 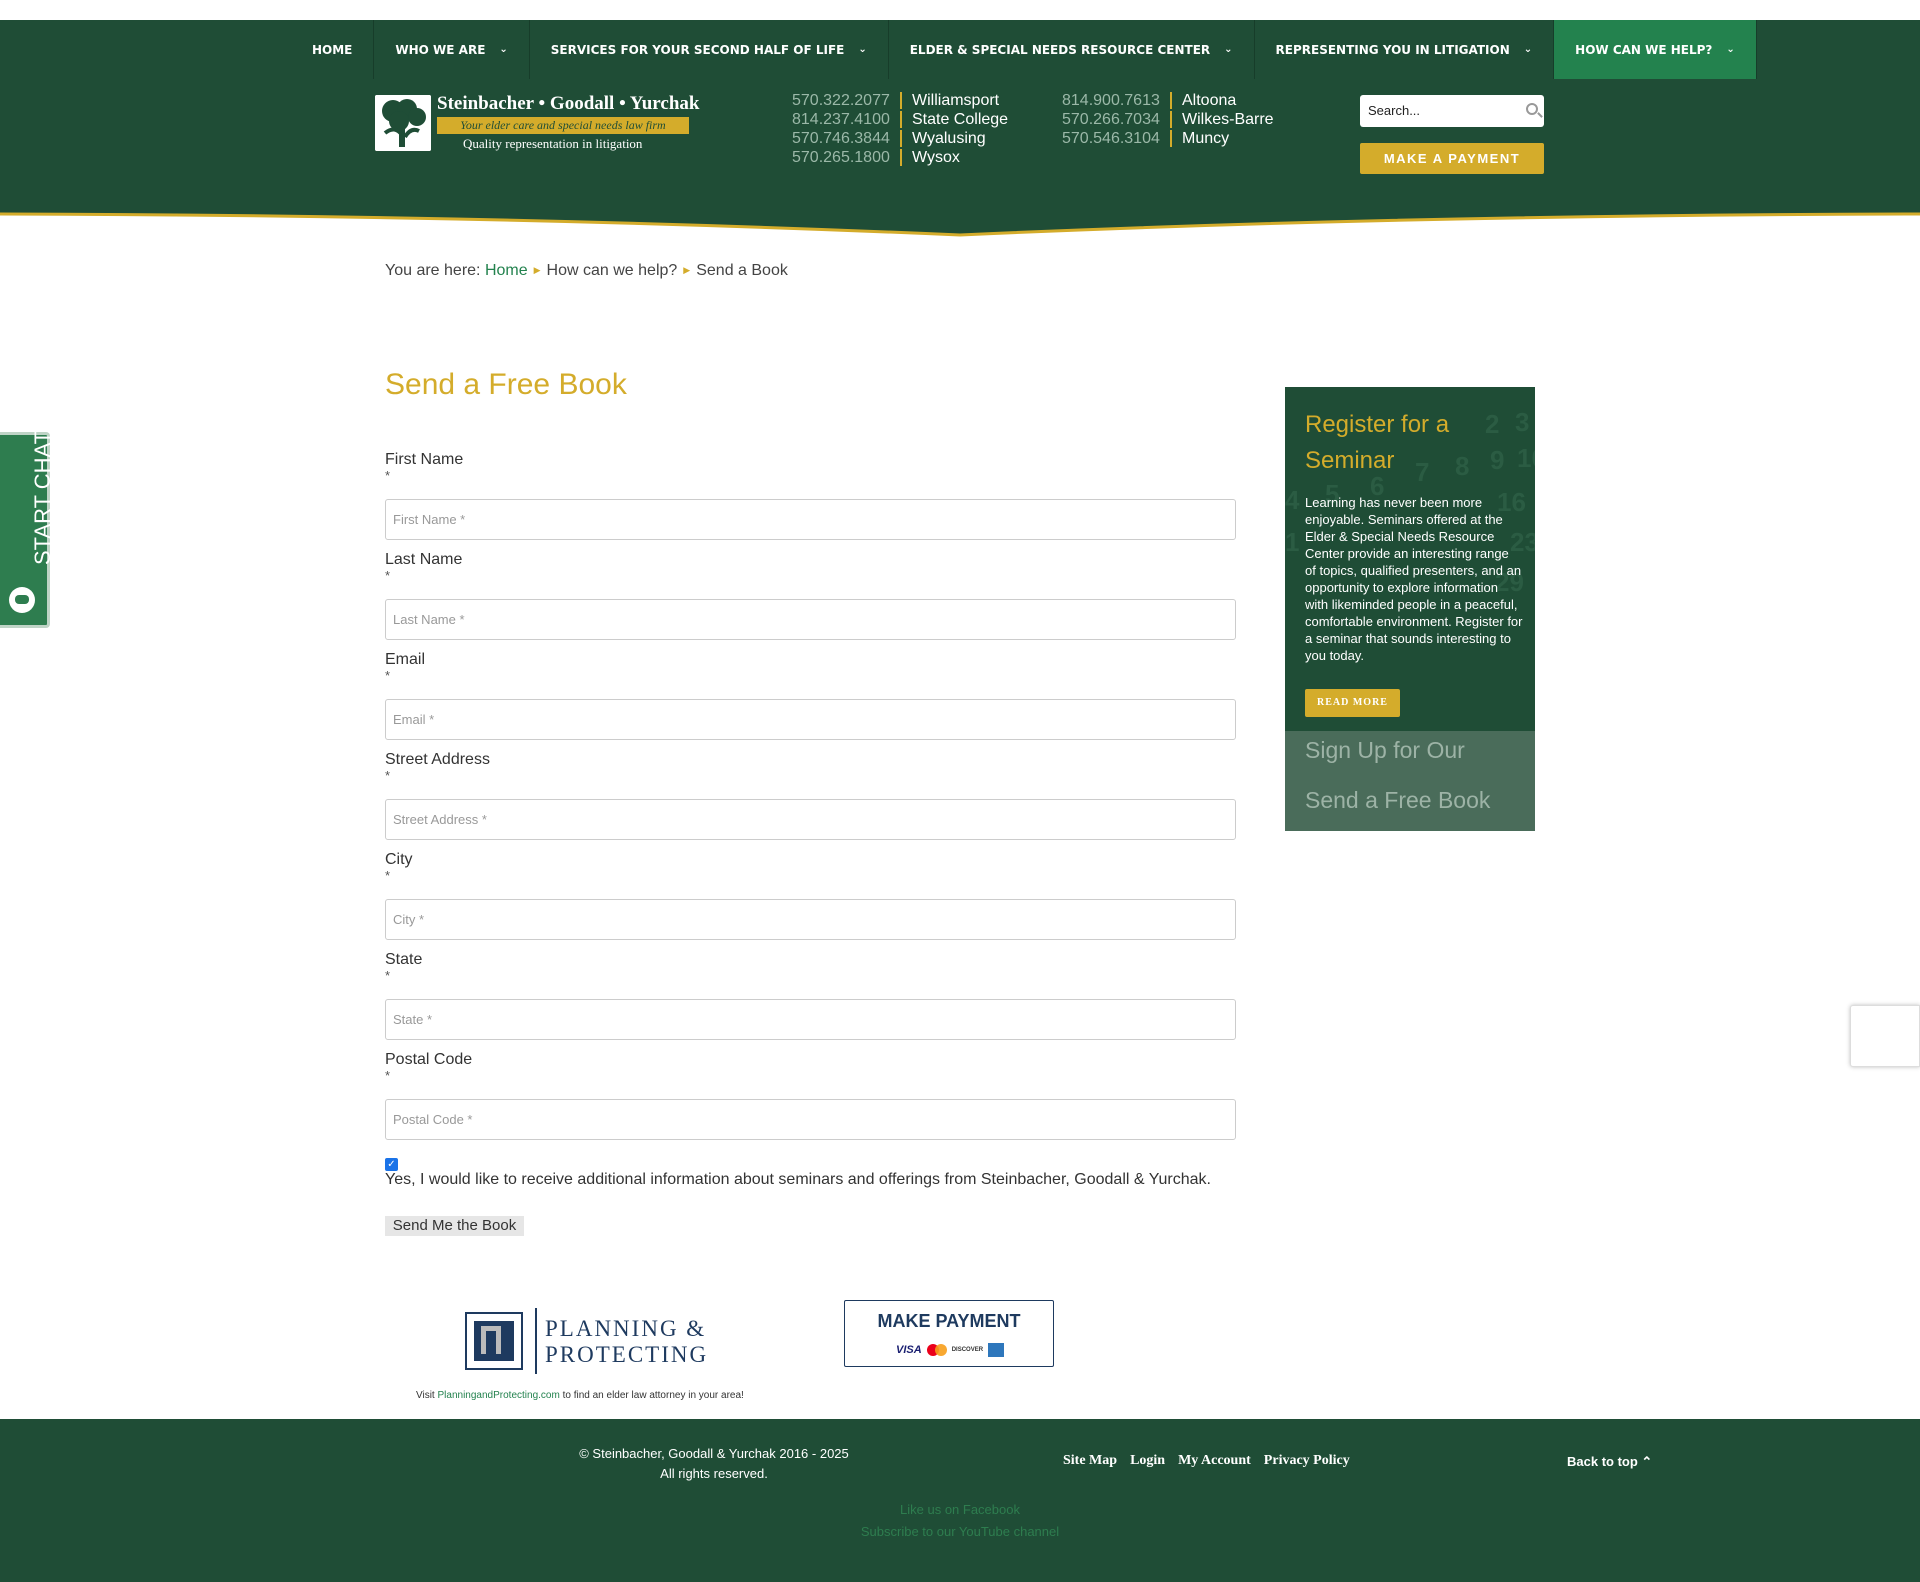 I want to click on search-icon, so click(x=1532, y=109).